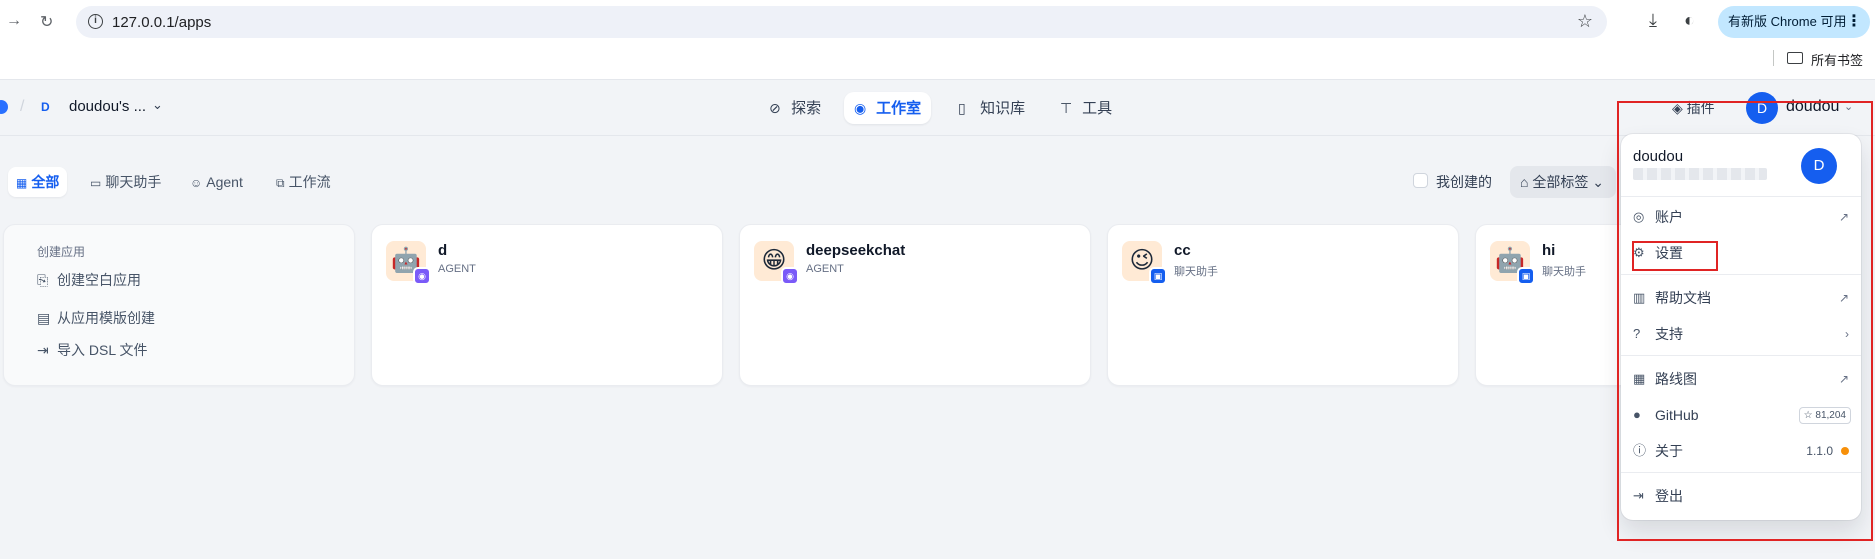 The height and width of the screenshot is (559, 1875). I want to click on user-name: doudou, so click(1813, 106).